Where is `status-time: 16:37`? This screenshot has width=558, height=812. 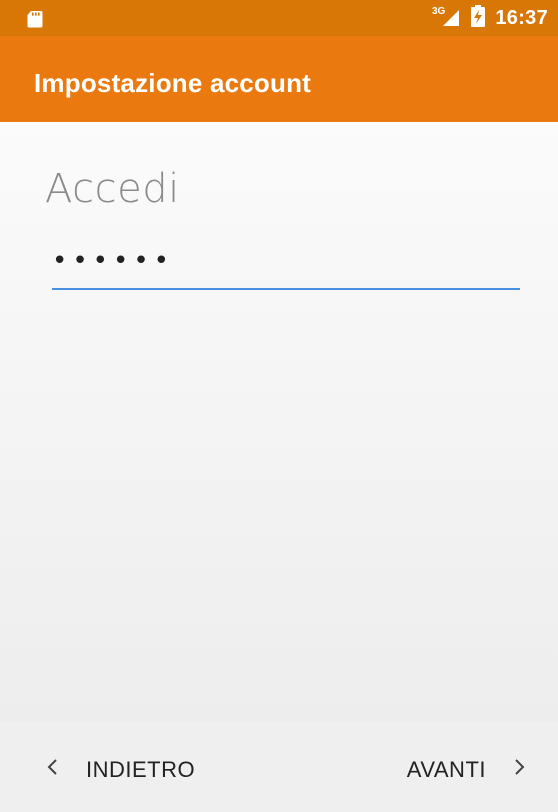 status-time: 16:37 is located at coordinates (521, 17).